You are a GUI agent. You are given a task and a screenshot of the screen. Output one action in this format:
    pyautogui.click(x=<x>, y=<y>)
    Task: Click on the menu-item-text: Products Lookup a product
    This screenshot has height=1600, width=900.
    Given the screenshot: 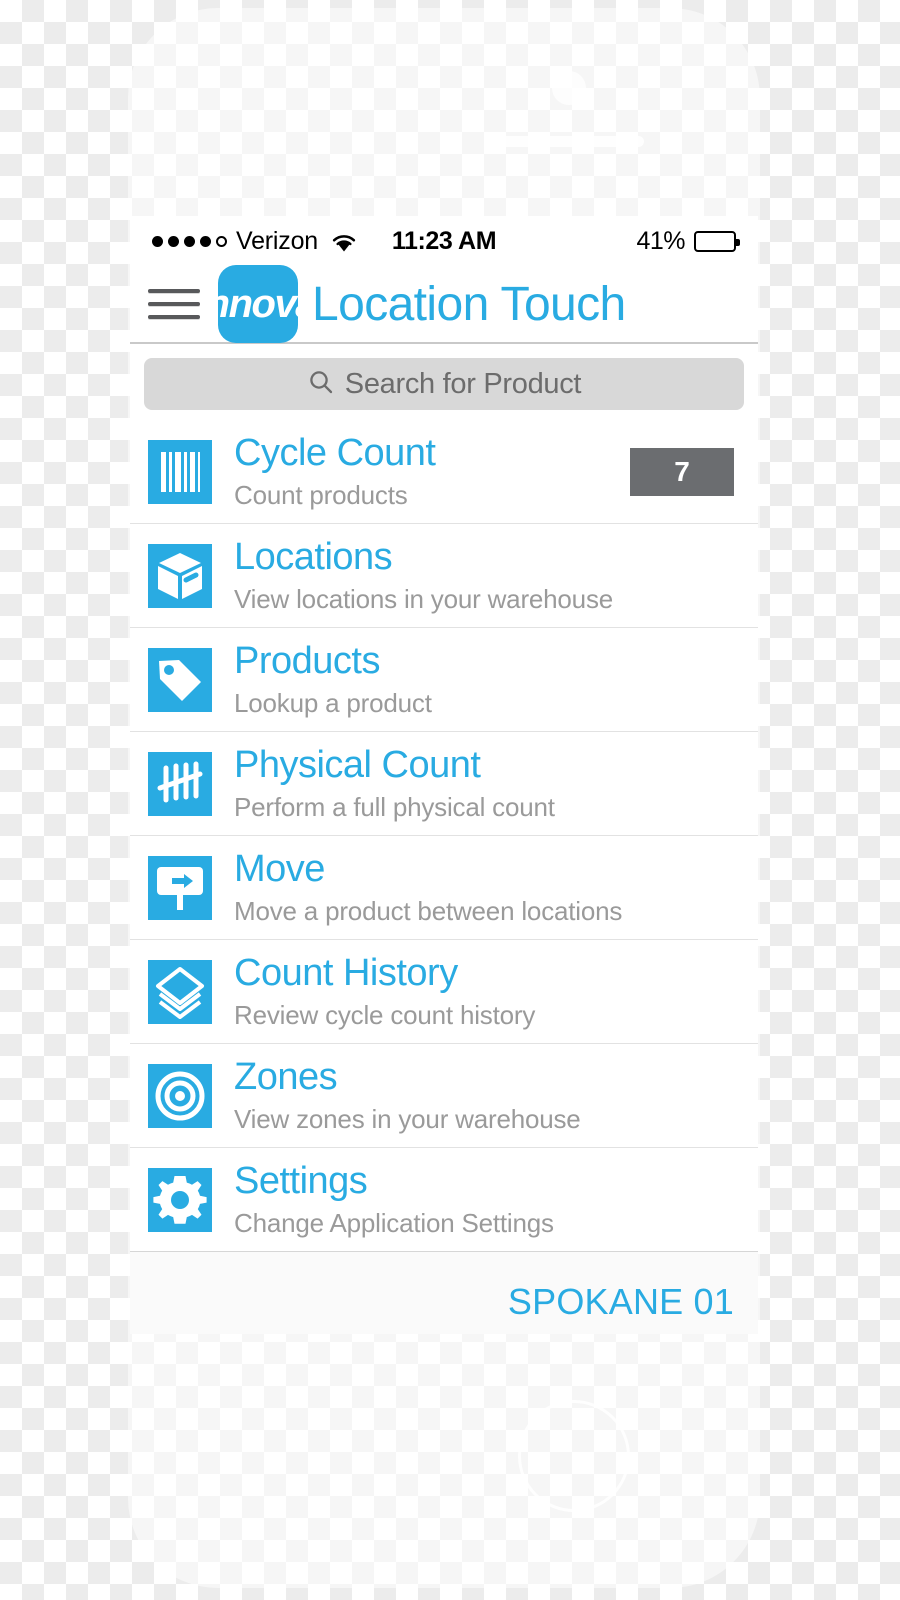 What is the action you would take?
    pyautogui.click(x=488, y=679)
    